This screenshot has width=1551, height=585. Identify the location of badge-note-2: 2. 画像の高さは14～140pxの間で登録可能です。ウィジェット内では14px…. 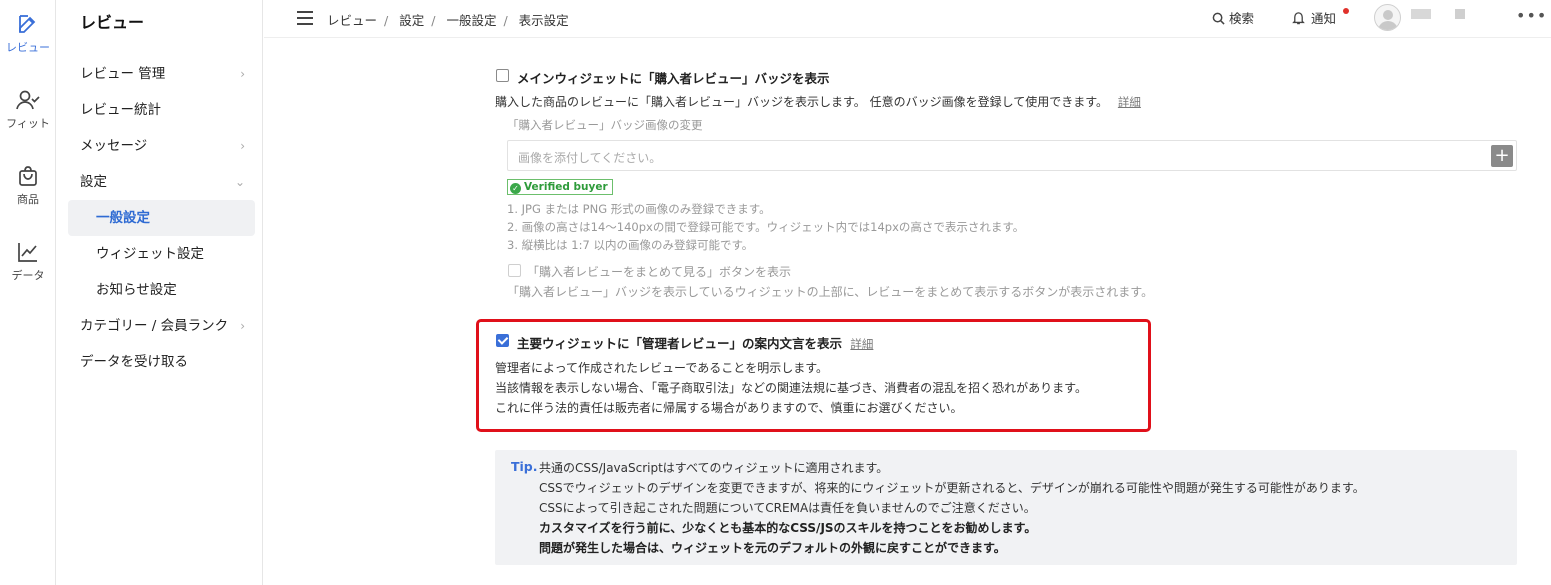
(766, 227).